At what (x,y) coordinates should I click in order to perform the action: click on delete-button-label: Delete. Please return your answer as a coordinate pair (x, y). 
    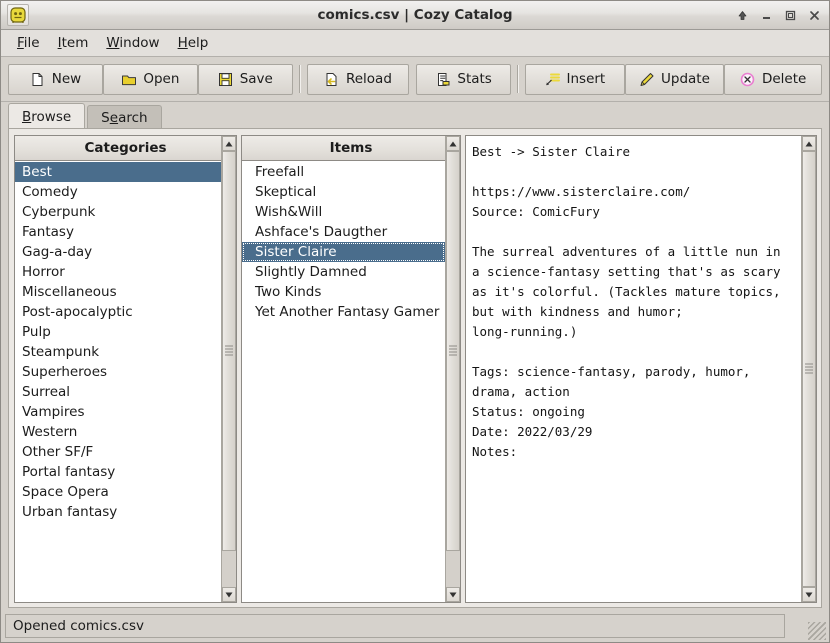
    Looking at the image, I should click on (784, 79).